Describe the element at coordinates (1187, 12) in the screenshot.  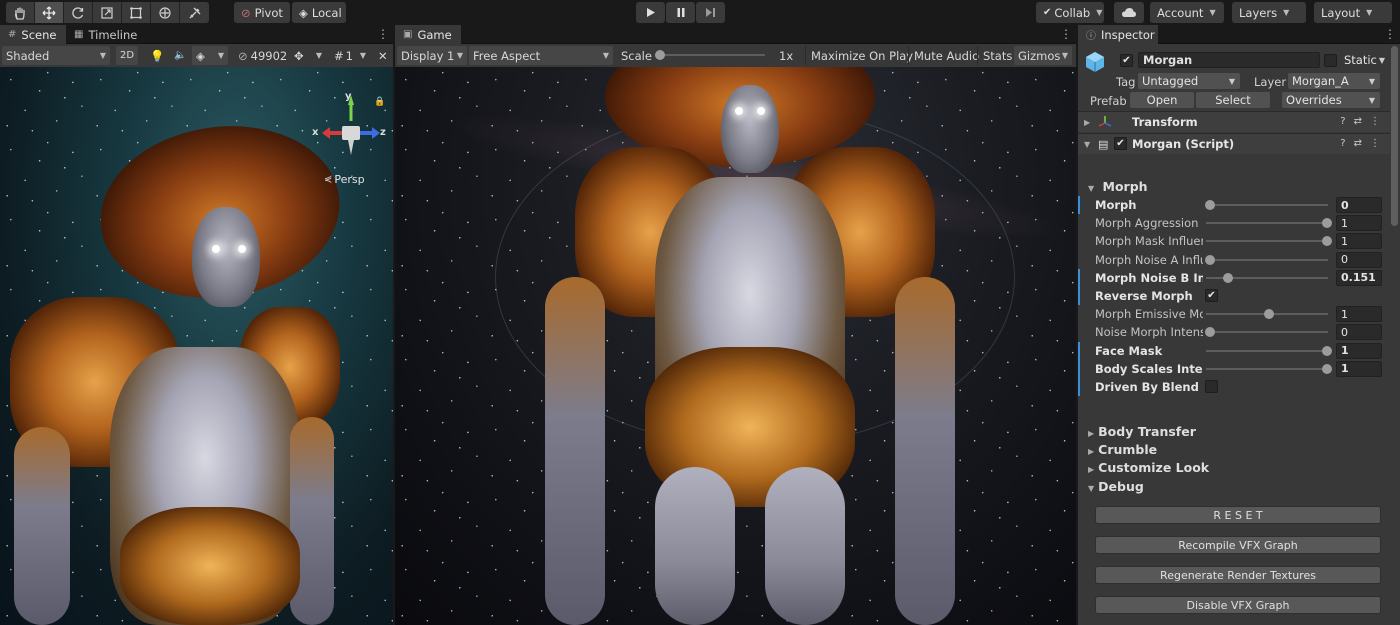
I see `account-dropdown: Account ▼` at that location.